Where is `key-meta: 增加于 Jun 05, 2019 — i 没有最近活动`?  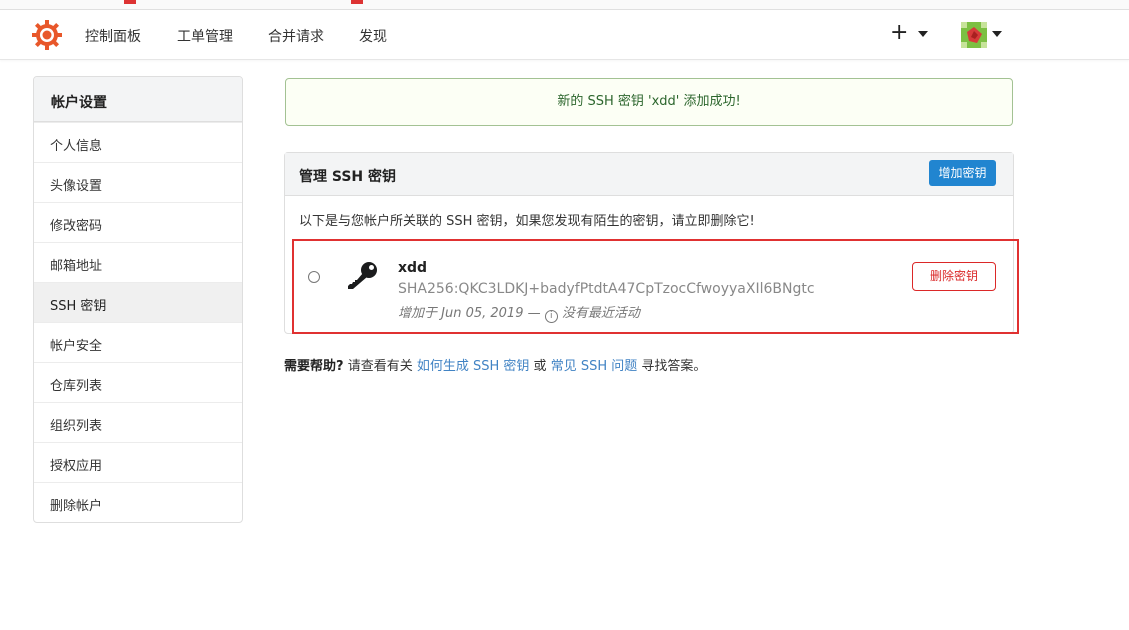 key-meta: 增加于 Jun 05, 2019 — i 没有最近活动 is located at coordinates (519, 312).